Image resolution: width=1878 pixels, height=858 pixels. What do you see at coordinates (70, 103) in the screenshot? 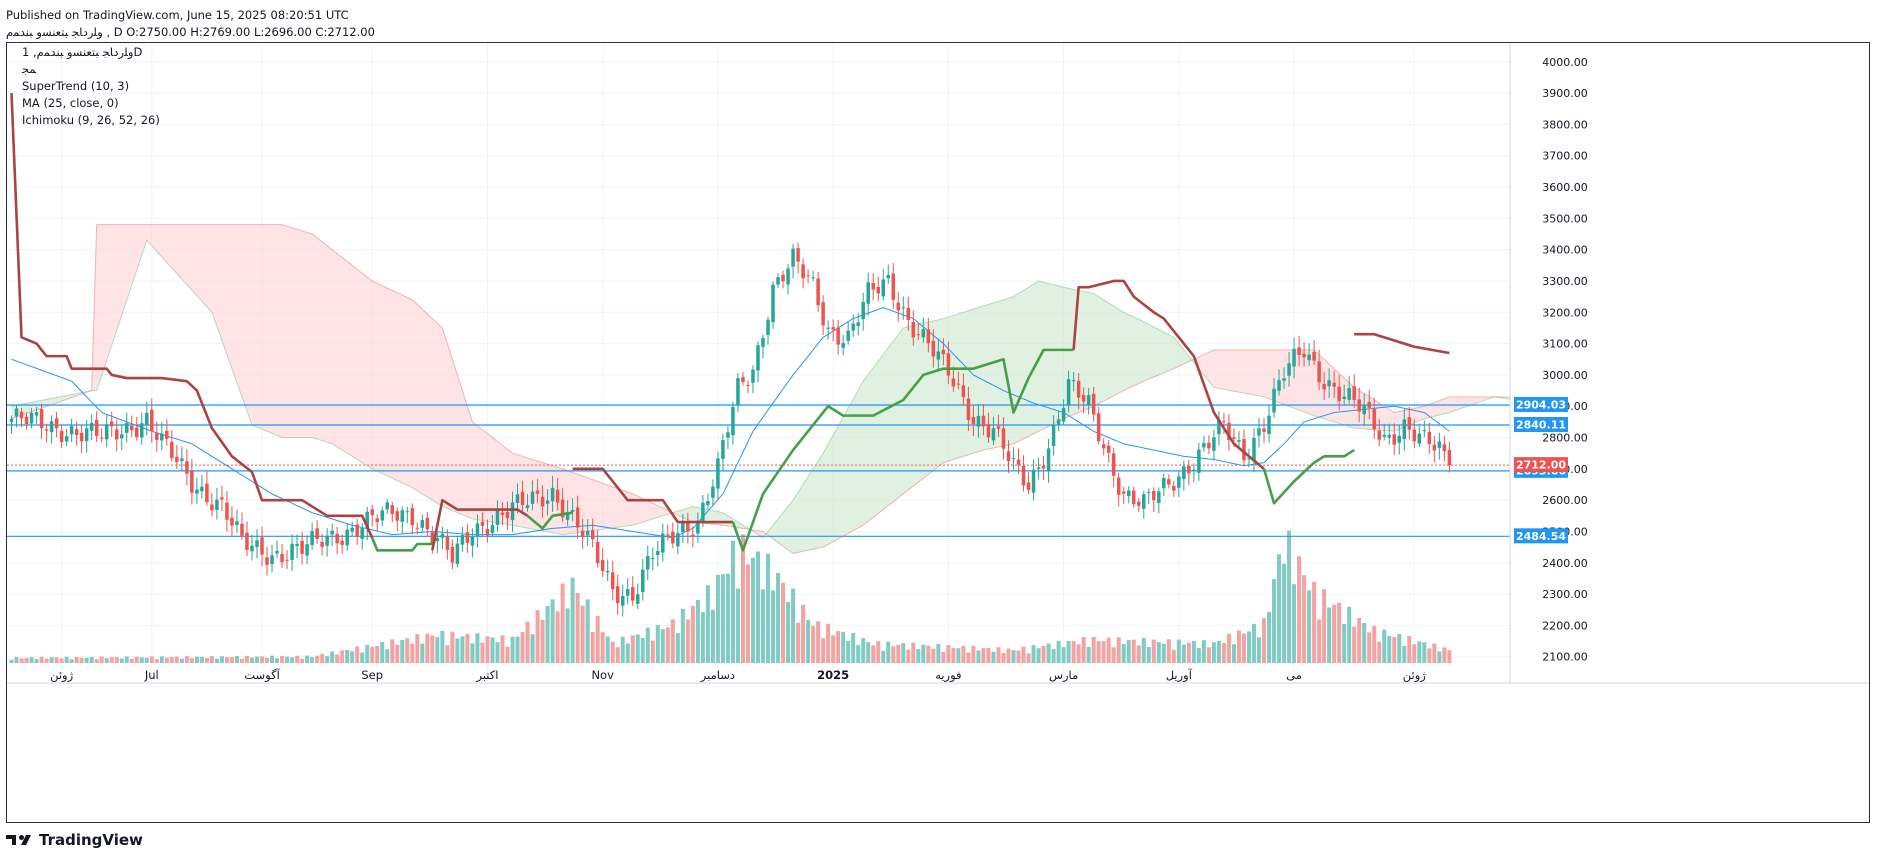
I see `legend-ma: MA (25, close, 0)` at bounding box center [70, 103].